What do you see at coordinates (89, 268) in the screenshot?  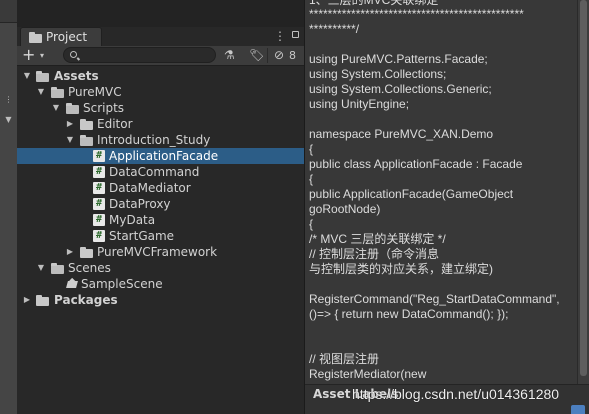 I see `tree-item-label: Scenes` at bounding box center [89, 268].